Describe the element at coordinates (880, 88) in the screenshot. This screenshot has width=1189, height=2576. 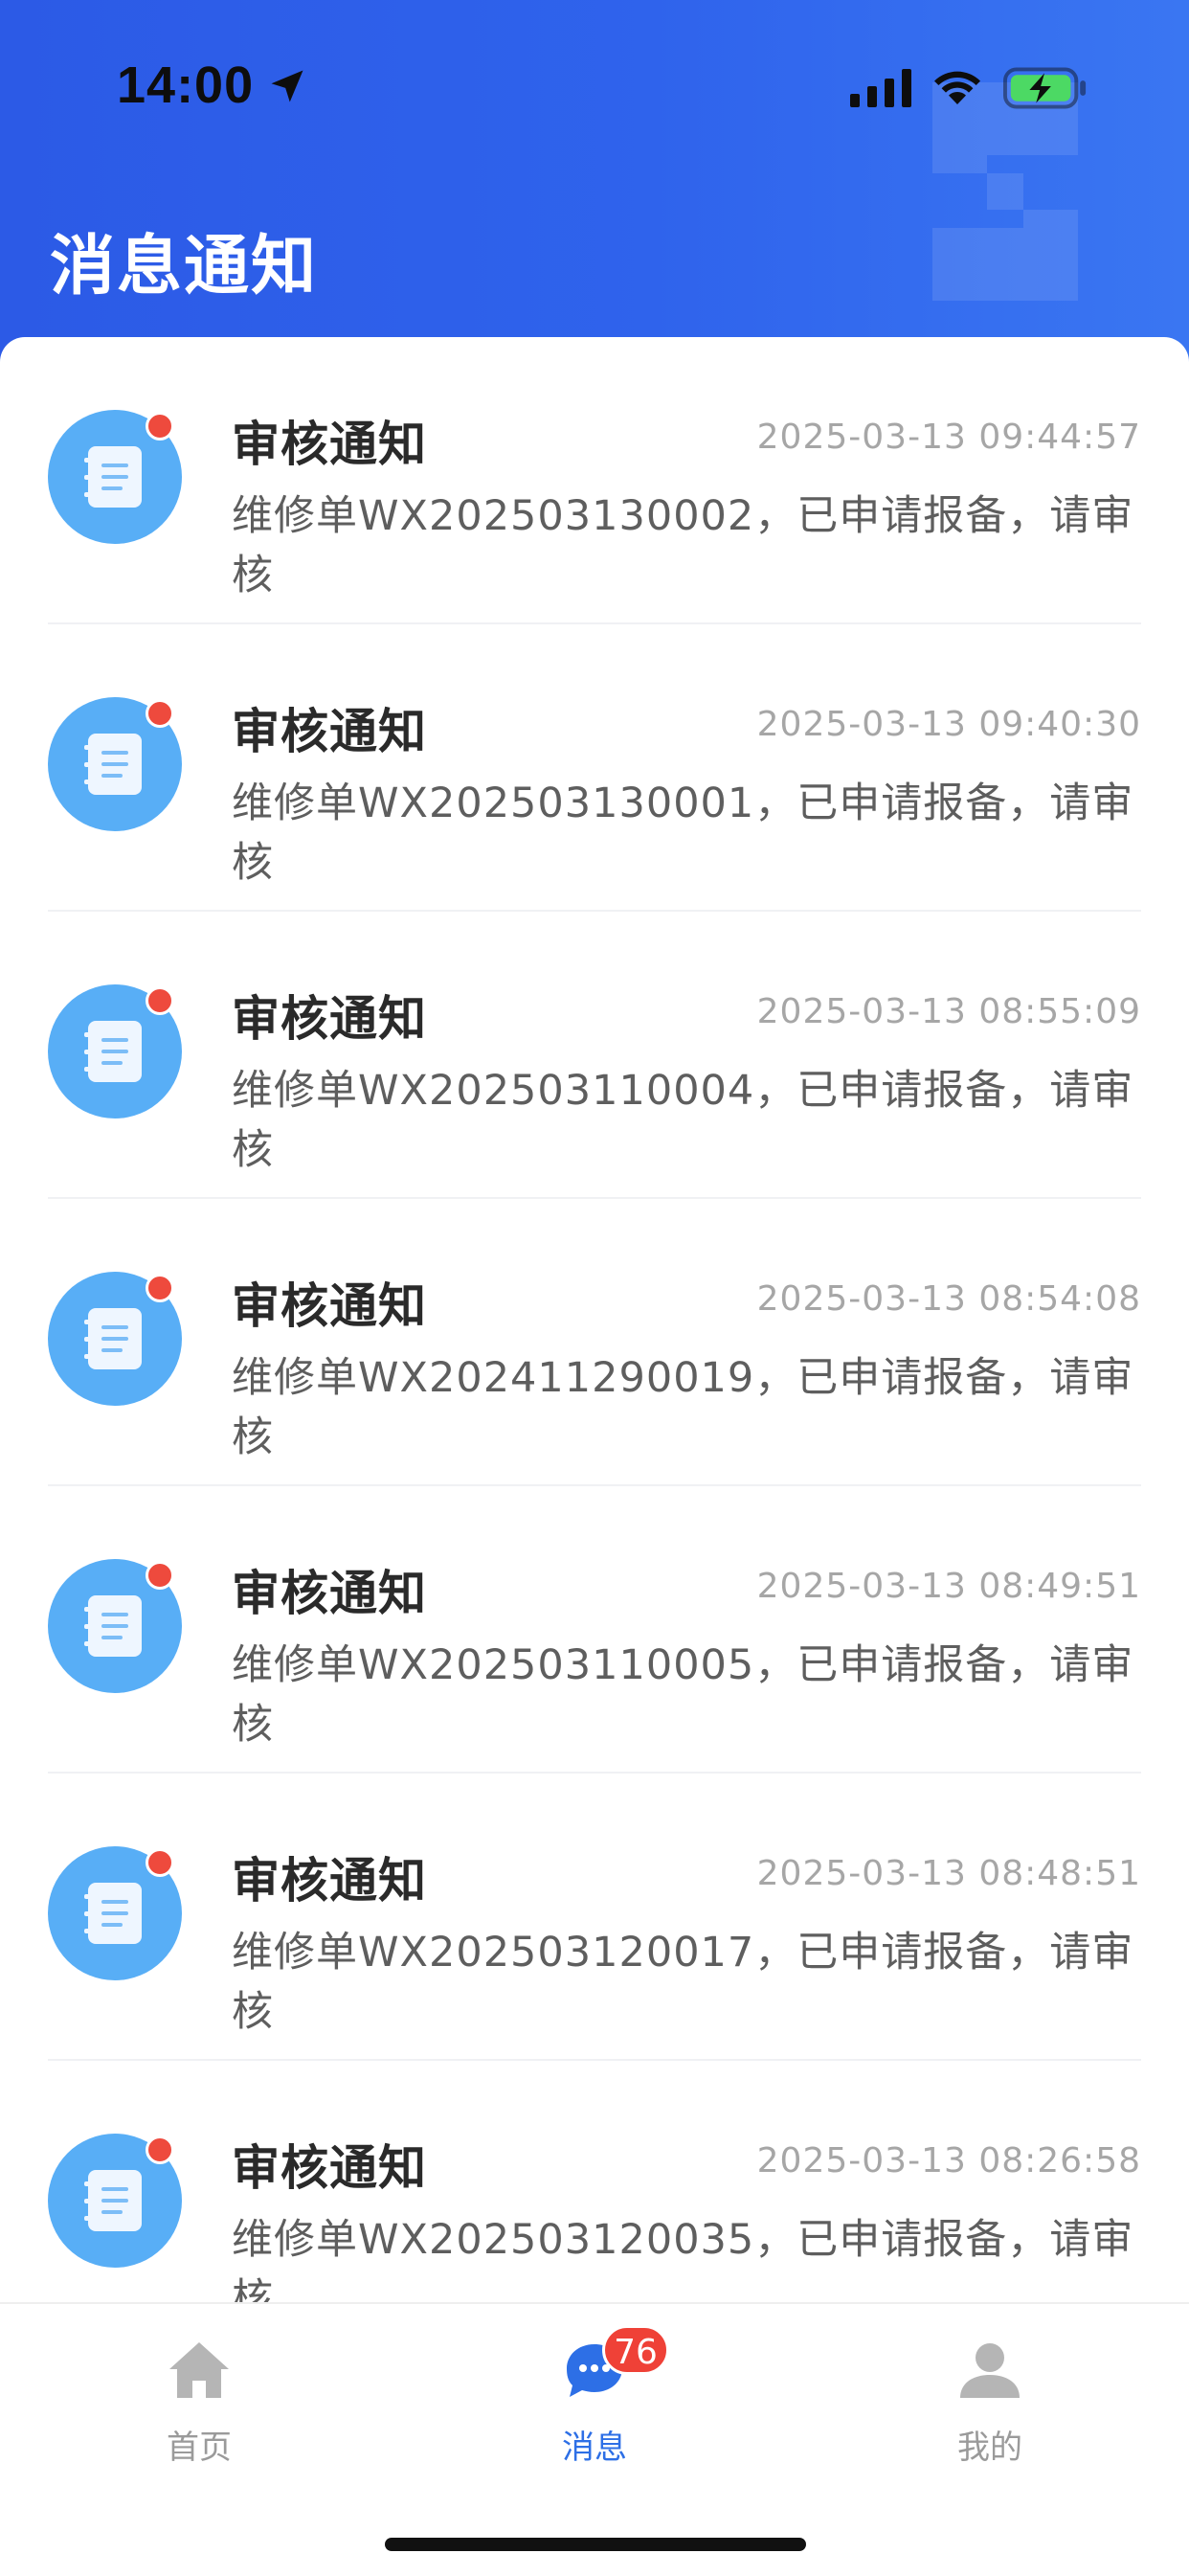
I see `cellular-signal-icon` at that location.